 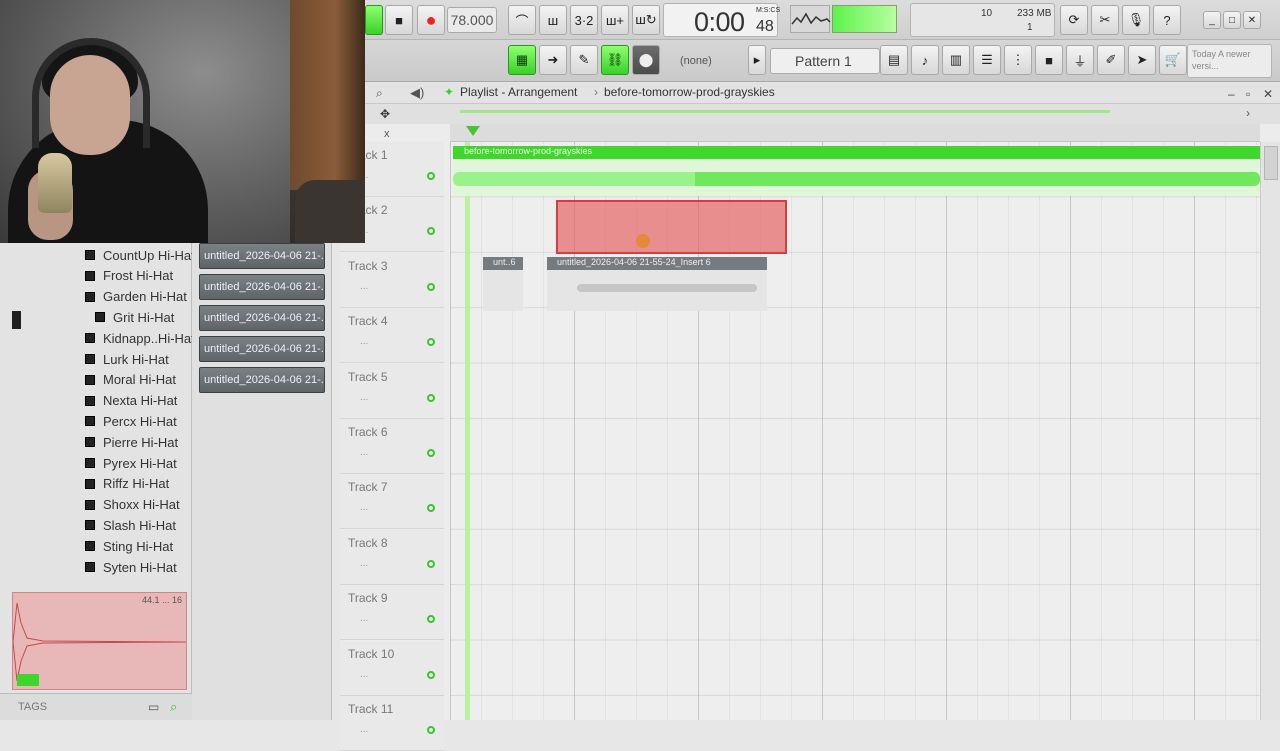 What do you see at coordinates (785, 111) in the screenshot?
I see `horizontal-scrollbar` at bounding box center [785, 111].